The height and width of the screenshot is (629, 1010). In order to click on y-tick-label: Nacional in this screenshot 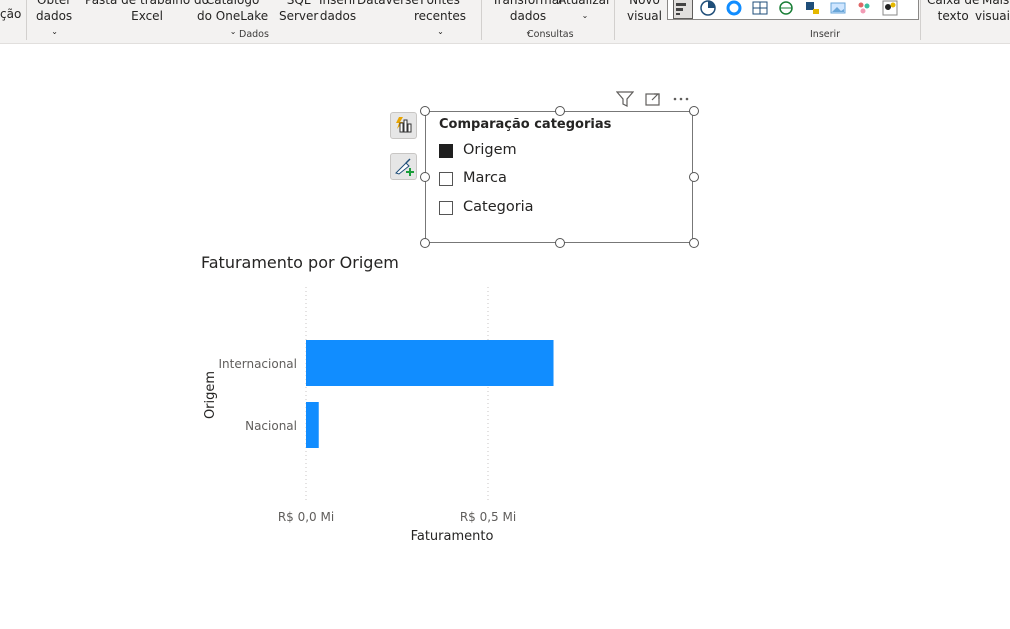, I will do `click(271, 426)`.